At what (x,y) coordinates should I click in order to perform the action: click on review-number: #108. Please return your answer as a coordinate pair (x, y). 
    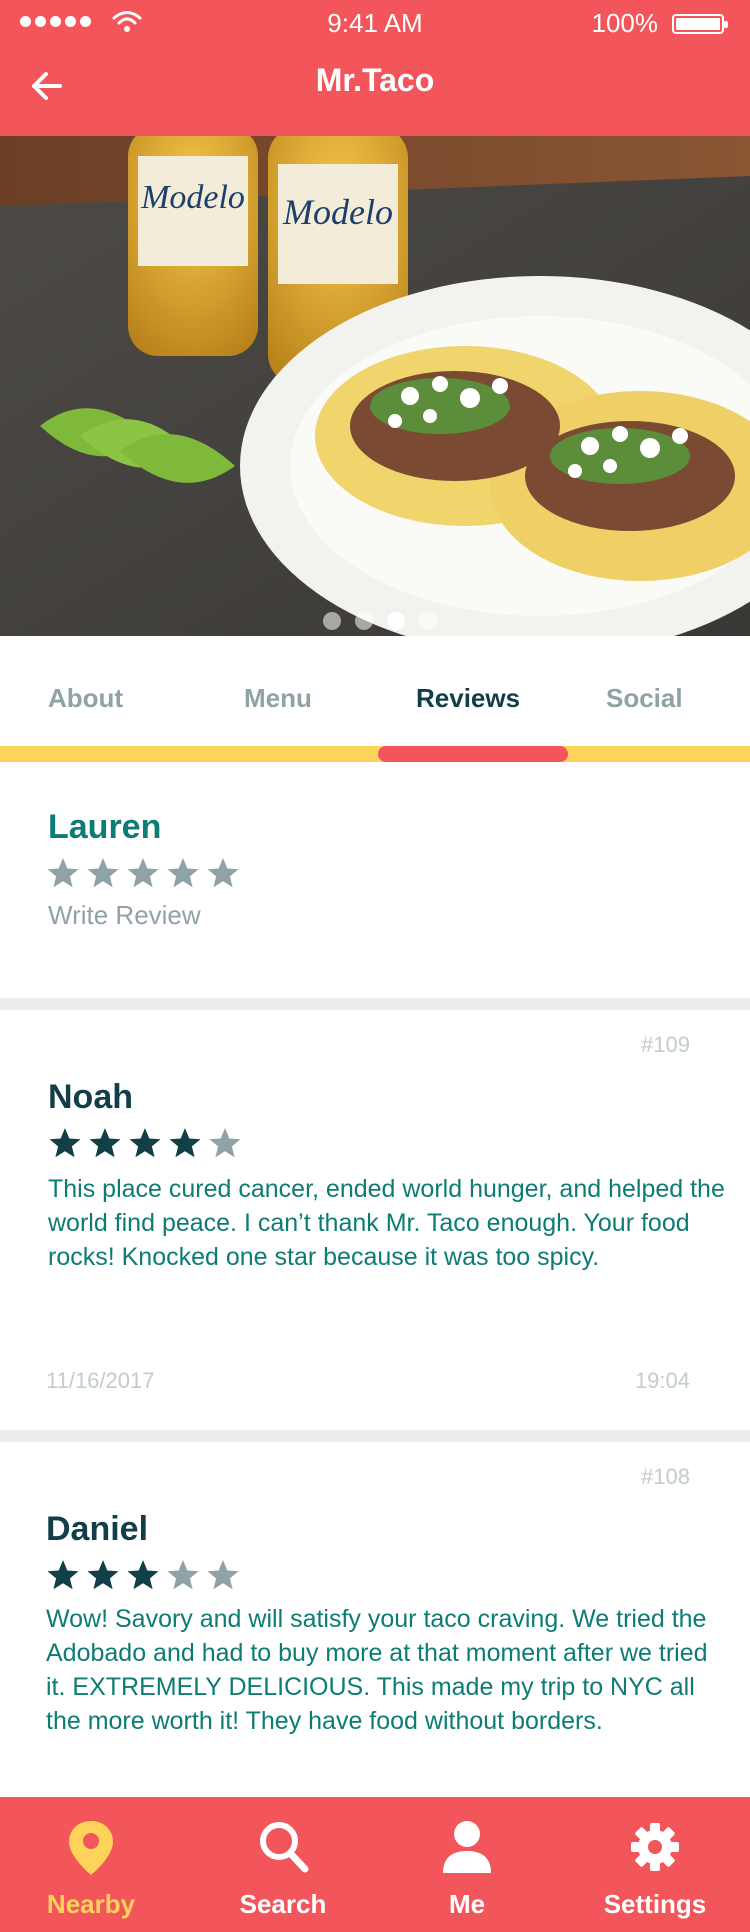
    Looking at the image, I should click on (665, 1476).